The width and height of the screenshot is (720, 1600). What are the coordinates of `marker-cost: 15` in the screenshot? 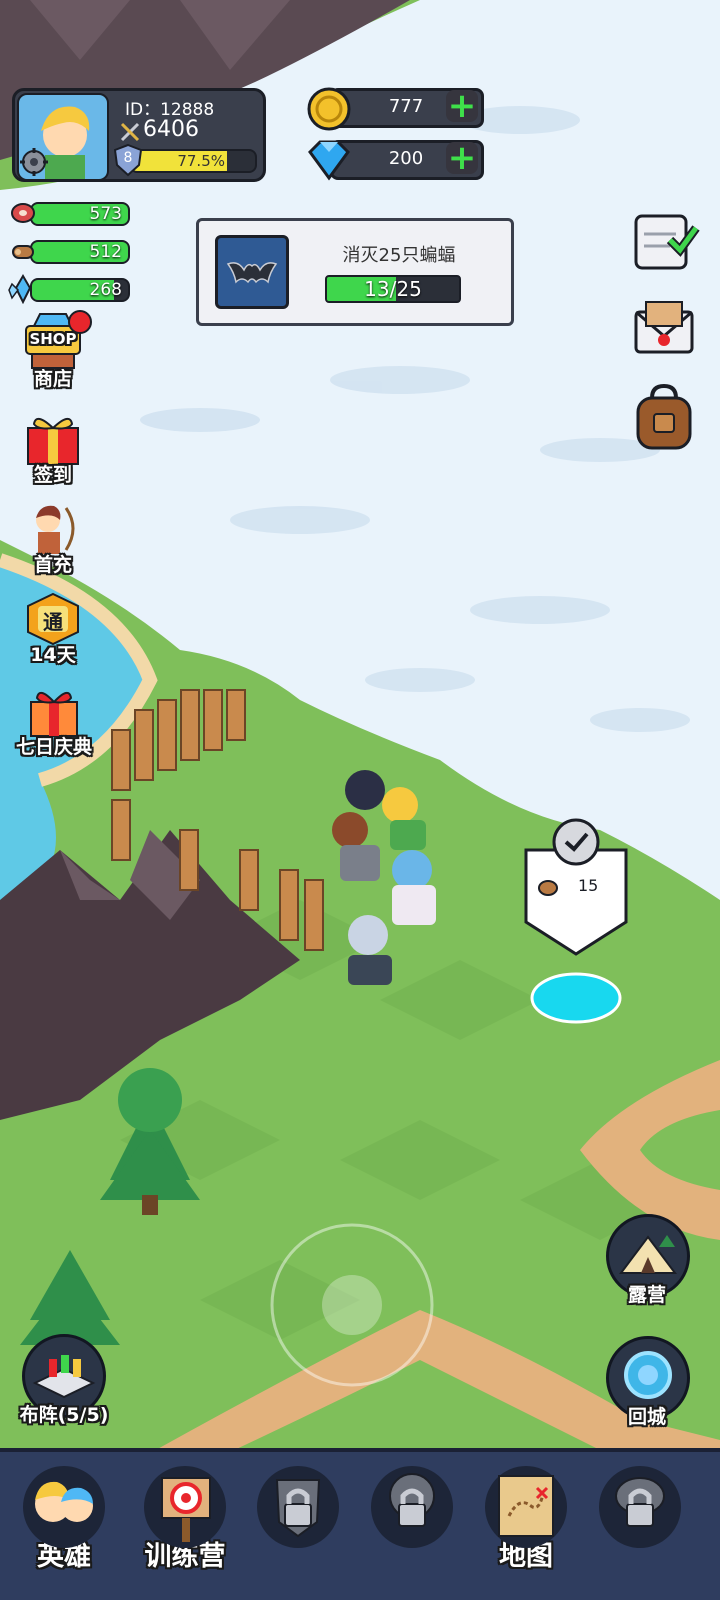 It's located at (588, 885).